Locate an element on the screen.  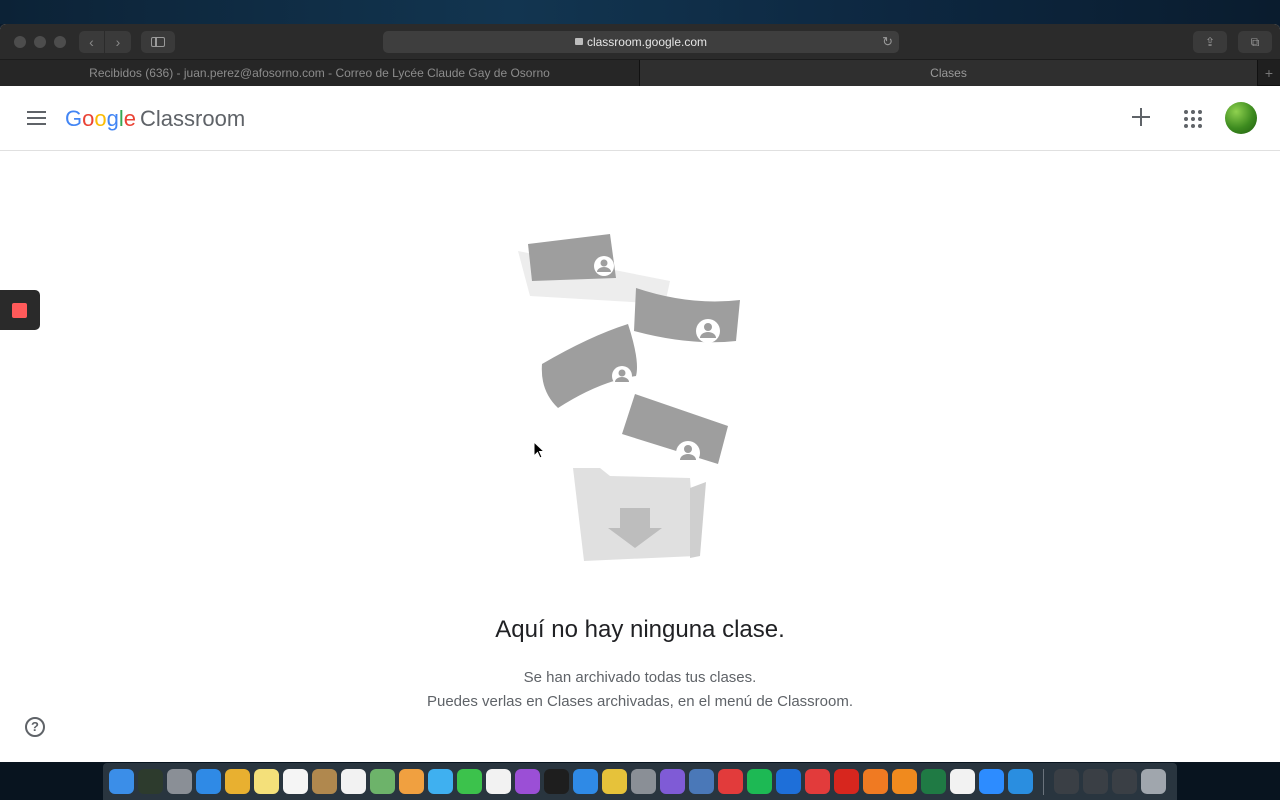
tab-overview-button: ⧉ is located at coordinates (1255, 42).